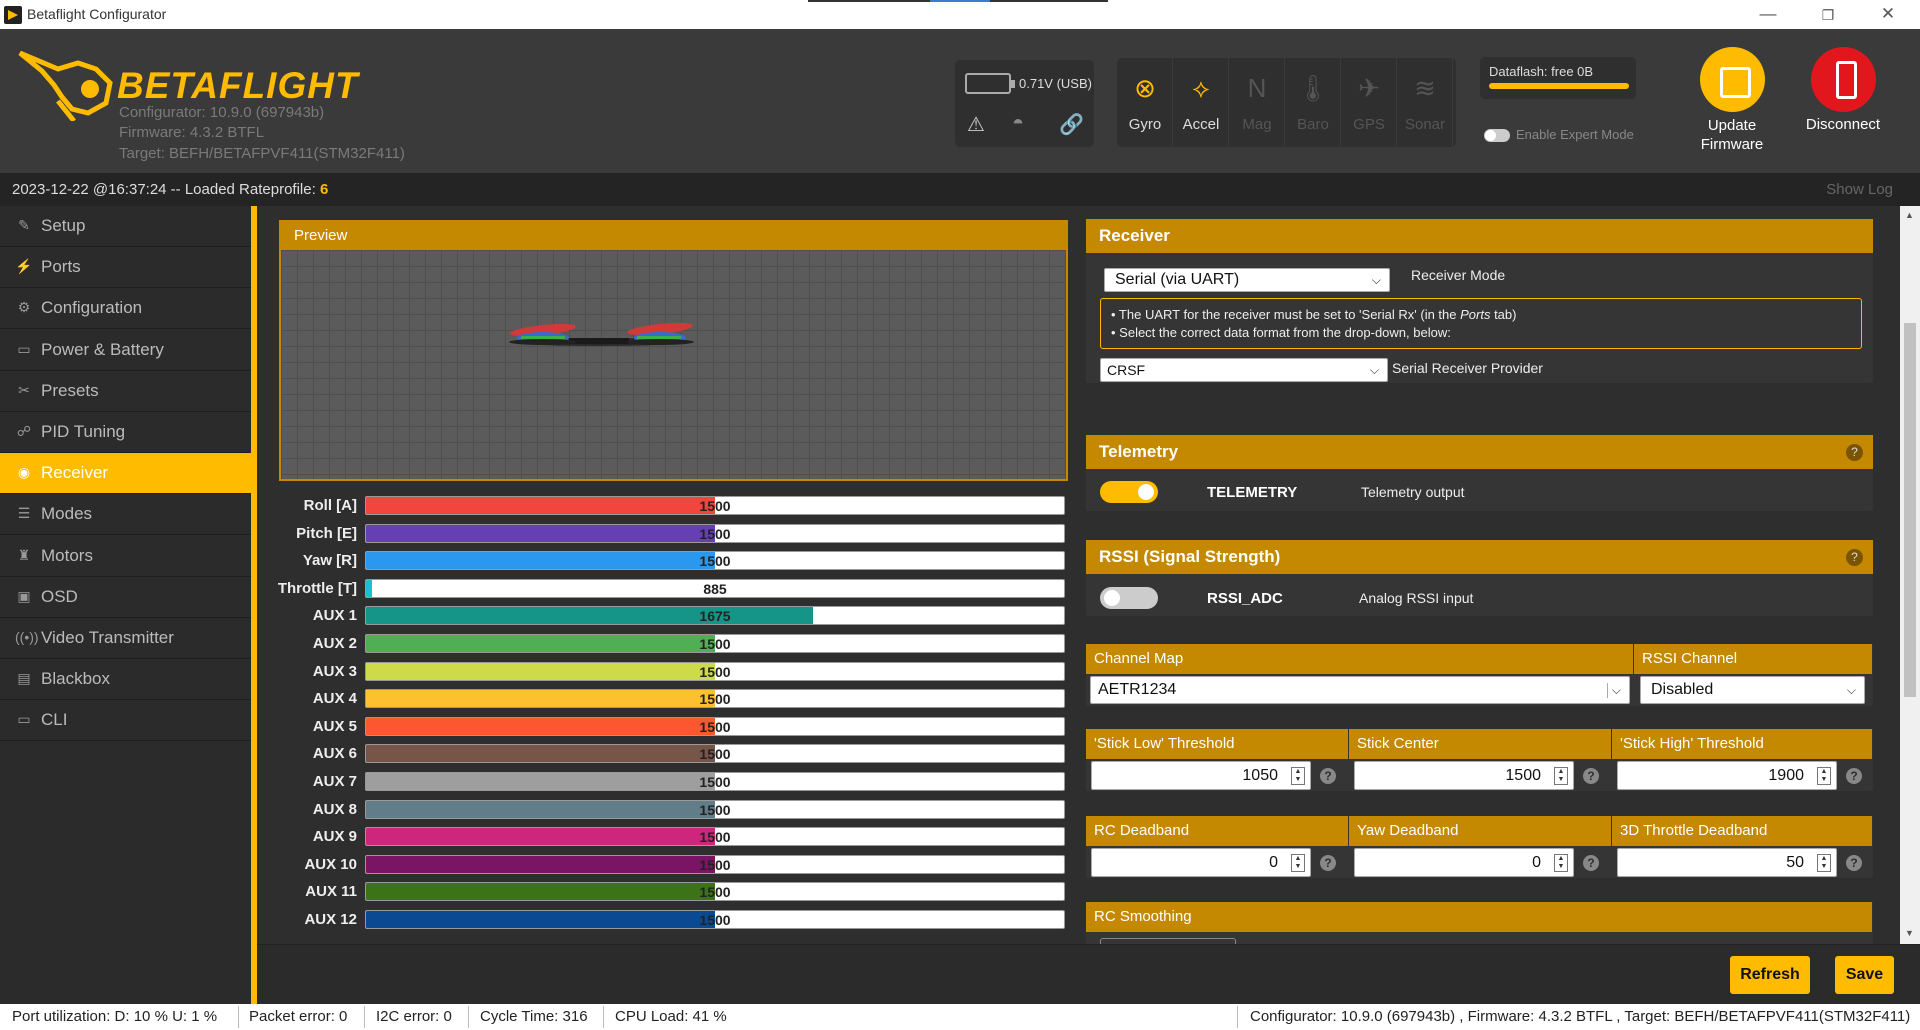 Image resolution: width=1920 pixels, height=1030 pixels. I want to click on sensor-label: GPS, so click(1369, 124).